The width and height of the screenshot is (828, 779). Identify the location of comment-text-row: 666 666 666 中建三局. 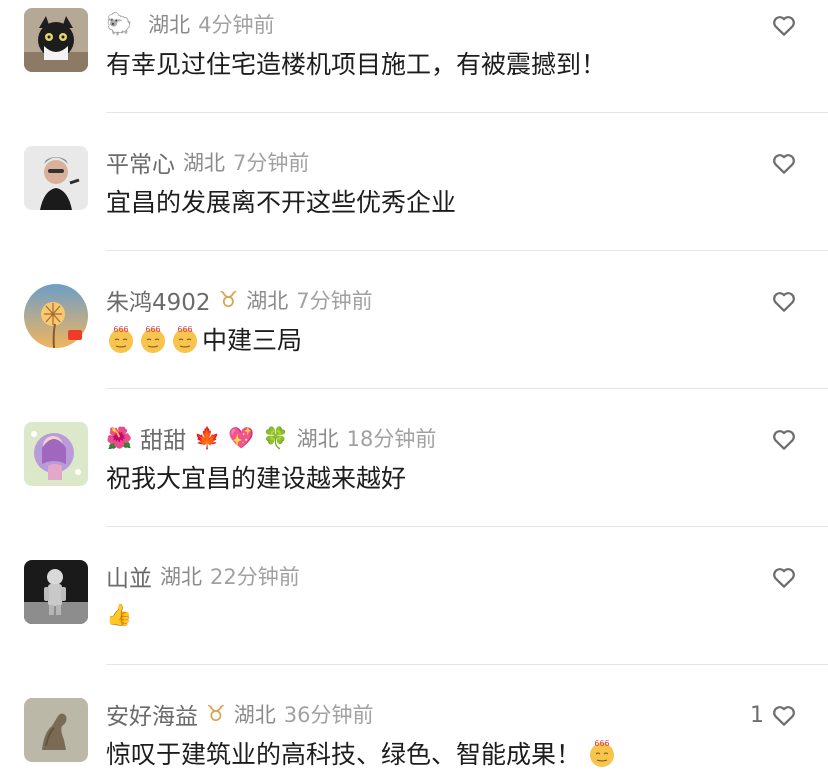
(204, 339).